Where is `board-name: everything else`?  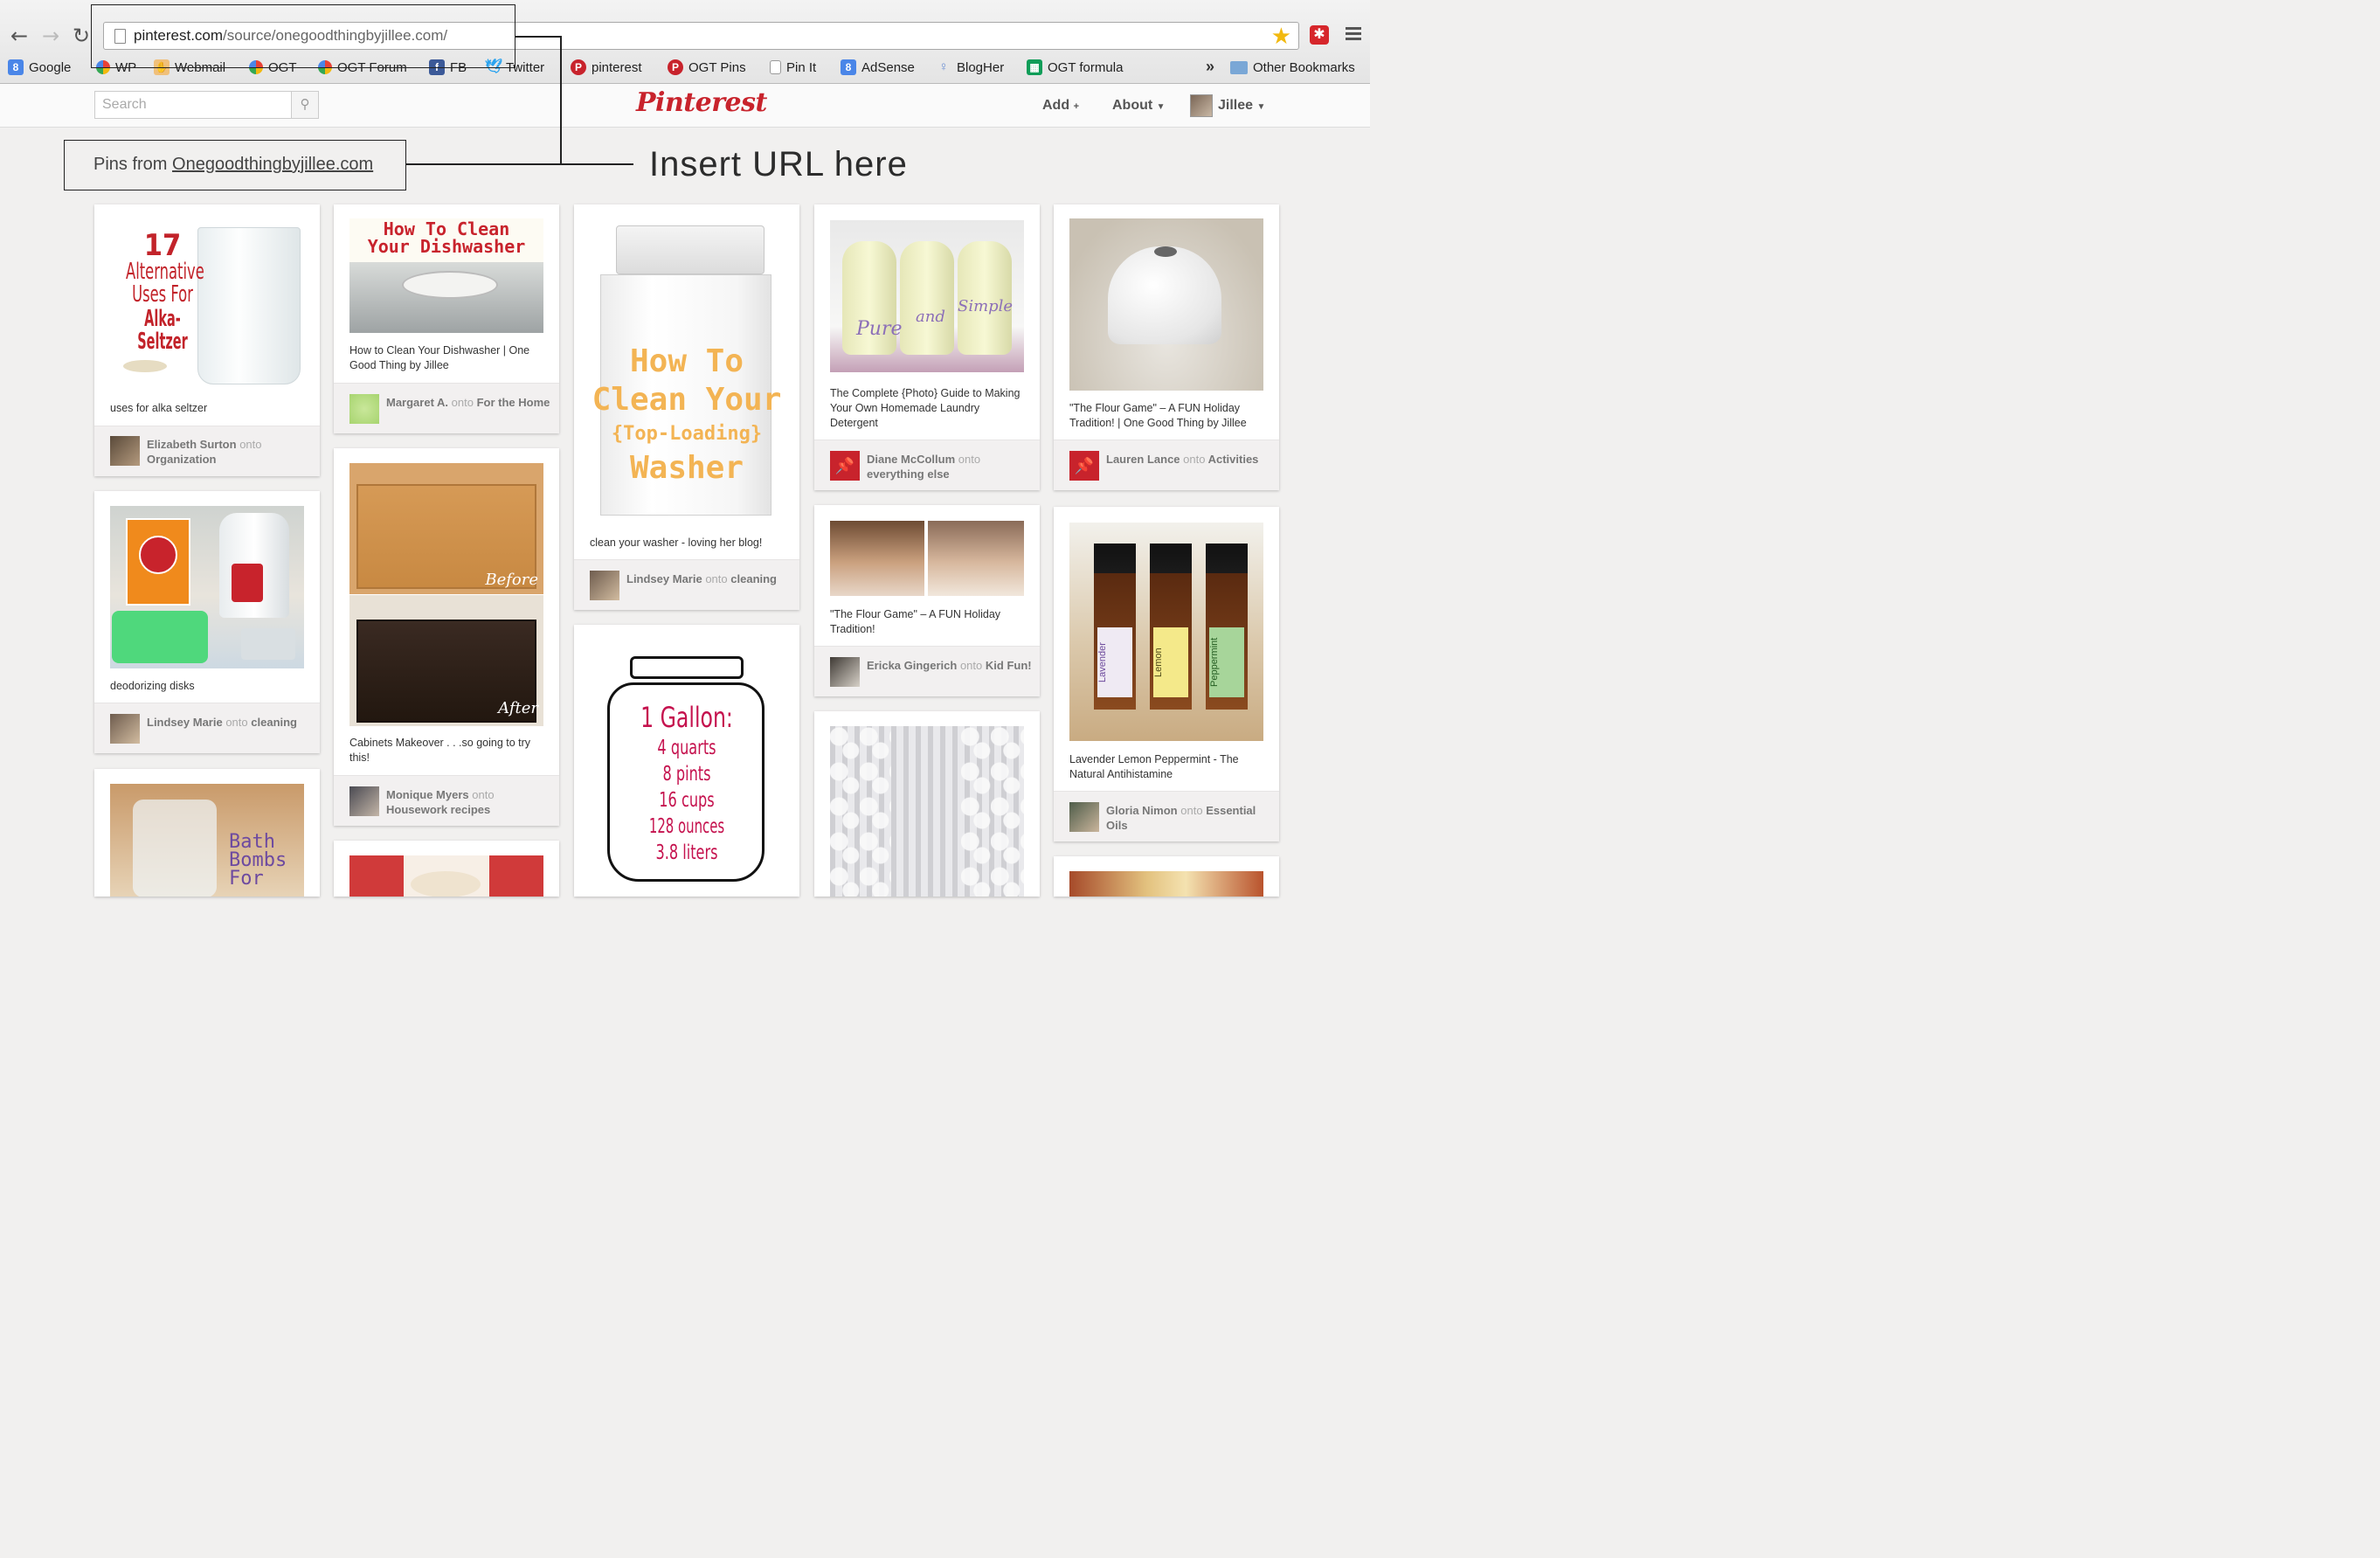 board-name: everything else is located at coordinates (908, 474).